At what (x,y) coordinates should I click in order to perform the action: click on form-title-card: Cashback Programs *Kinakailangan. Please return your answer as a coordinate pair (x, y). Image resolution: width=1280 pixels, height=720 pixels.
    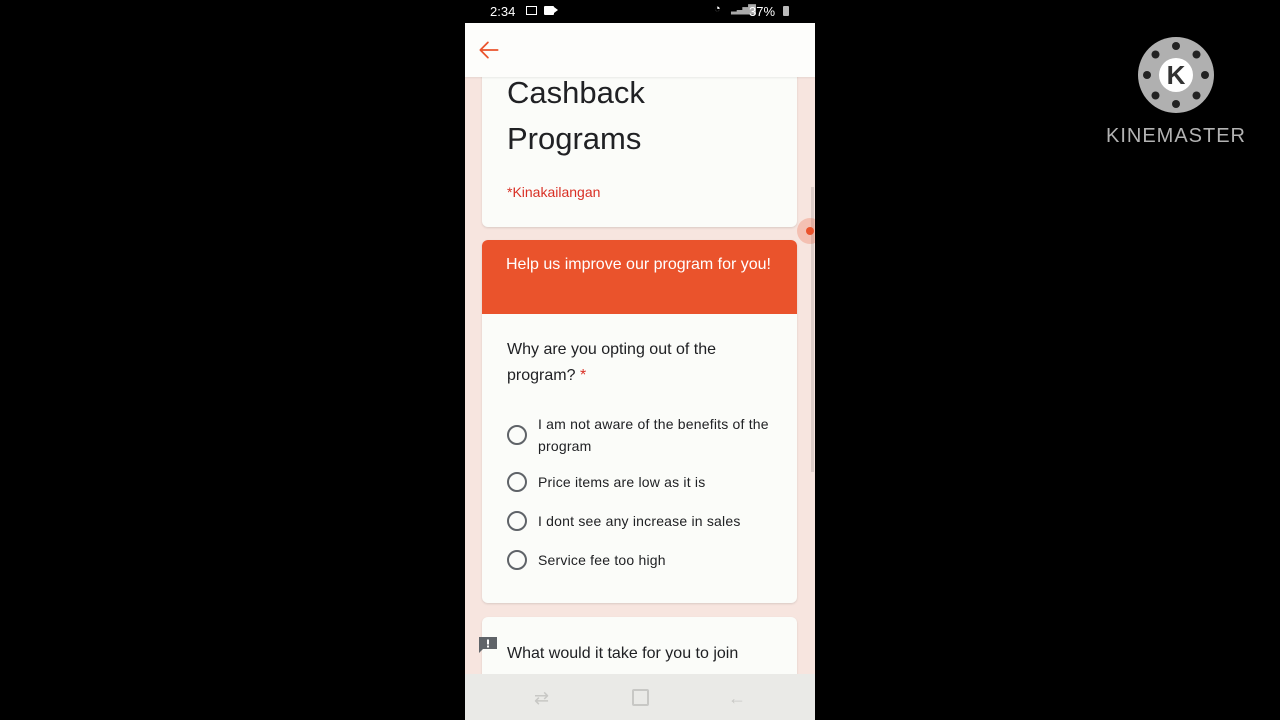
    Looking at the image, I should click on (639, 143).